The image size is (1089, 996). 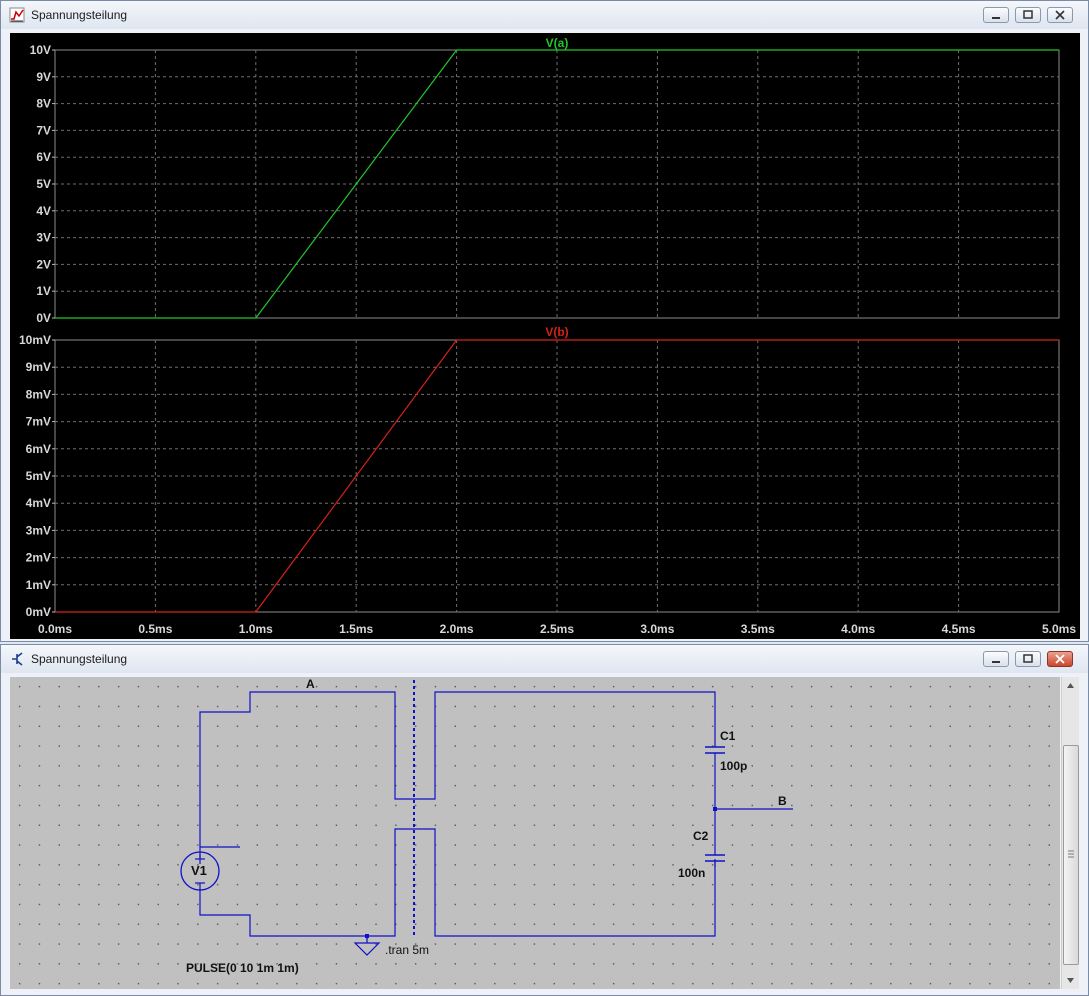 I want to click on net-label-a: A, so click(x=310, y=684).